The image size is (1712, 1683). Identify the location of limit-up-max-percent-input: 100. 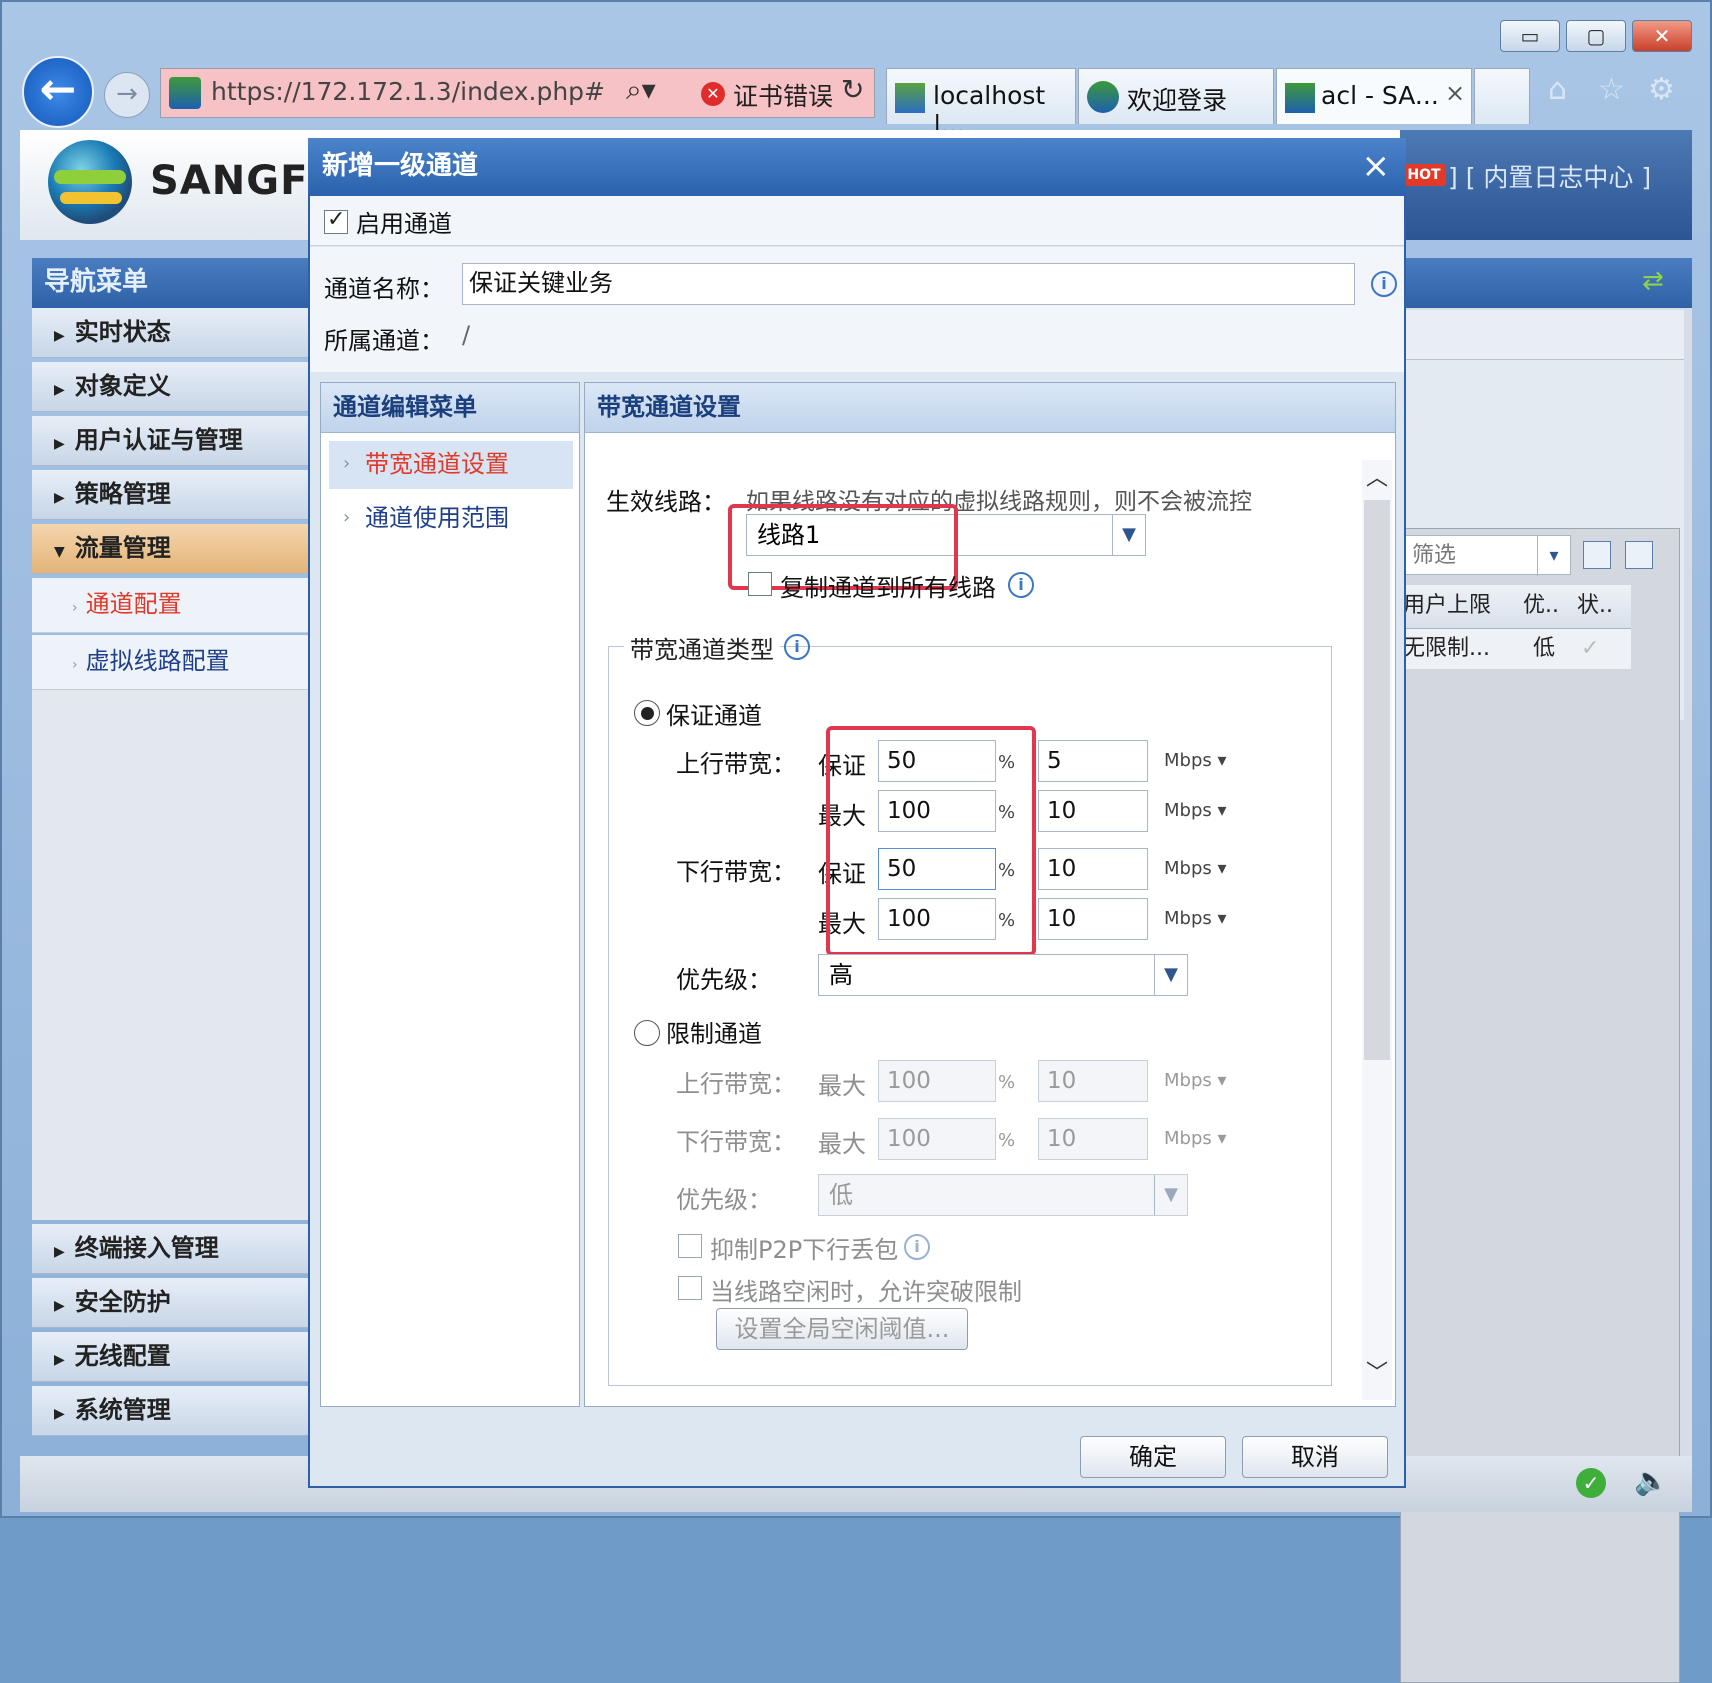
(937, 1081).